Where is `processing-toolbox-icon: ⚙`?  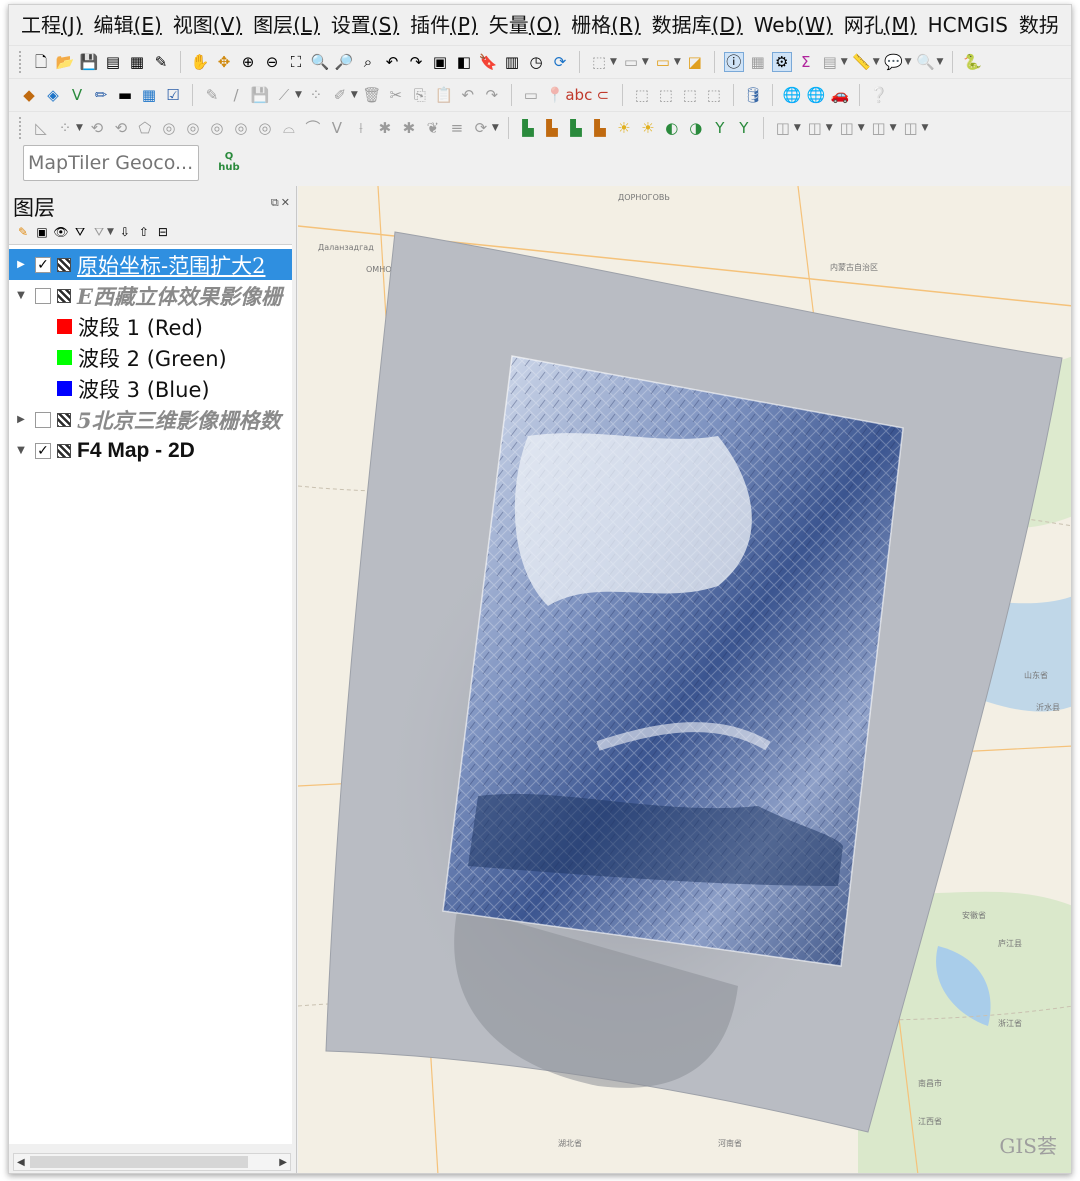
processing-toolbox-icon: ⚙ is located at coordinates (781, 62).